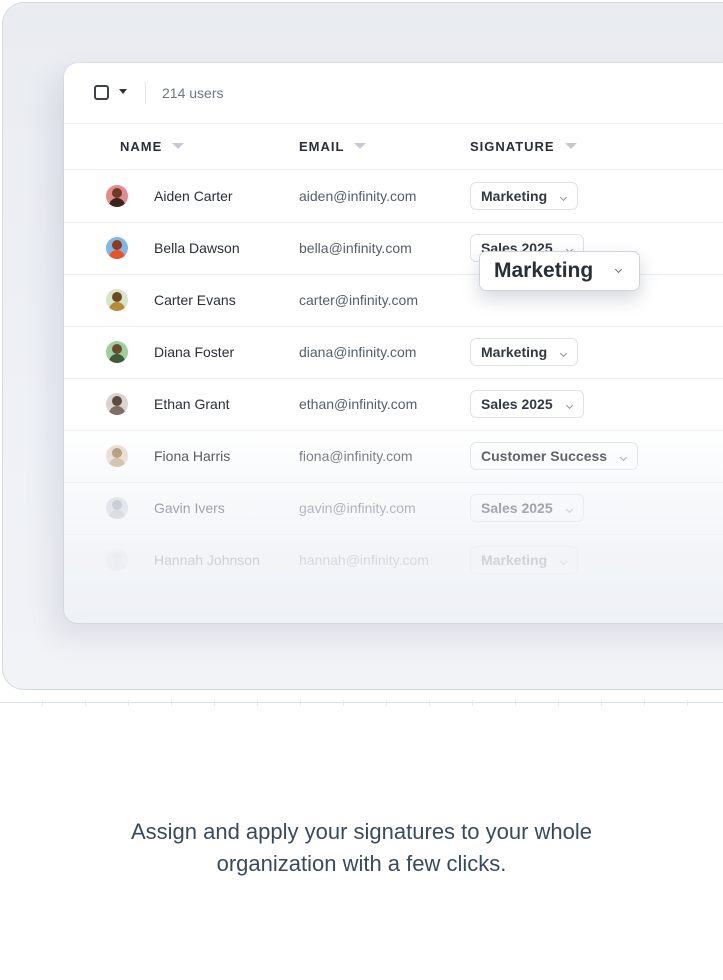 This screenshot has height=980, width=723. Describe the element at coordinates (554, 456) in the screenshot. I see `signature-select: Customer Success` at that location.